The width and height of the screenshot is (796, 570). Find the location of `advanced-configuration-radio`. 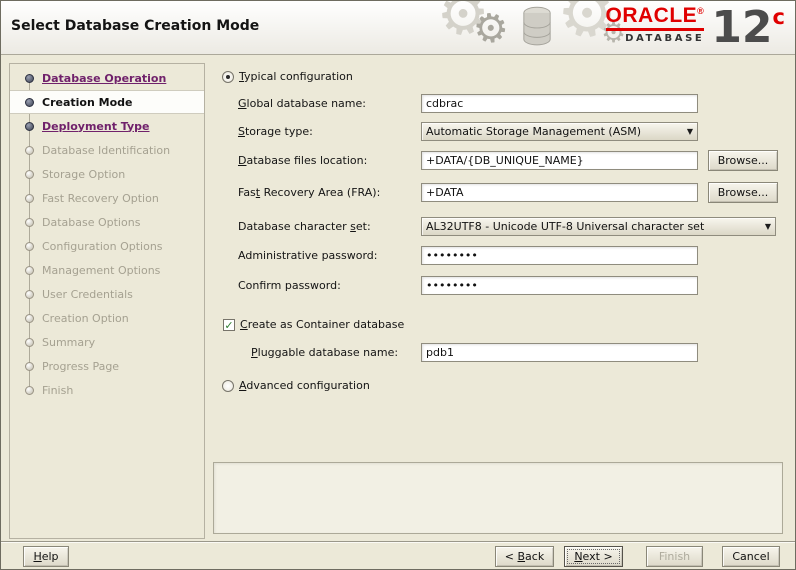

advanced-configuration-radio is located at coordinates (228, 386).